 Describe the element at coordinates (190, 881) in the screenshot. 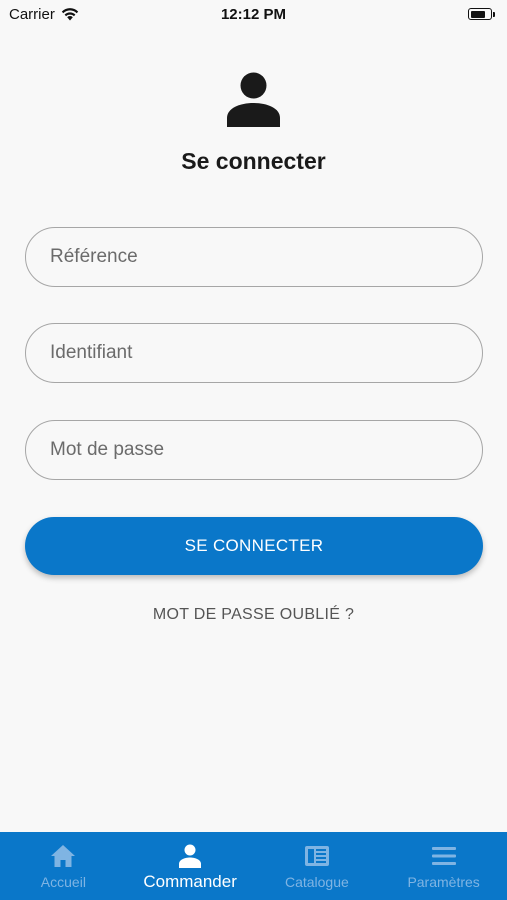

I see `tab-label: Commander` at that location.